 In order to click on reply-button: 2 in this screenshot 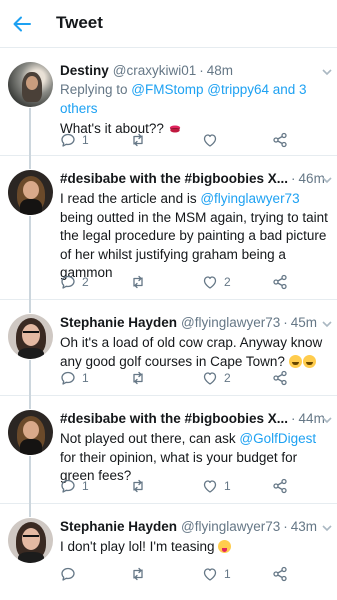, I will do `click(74, 282)`.